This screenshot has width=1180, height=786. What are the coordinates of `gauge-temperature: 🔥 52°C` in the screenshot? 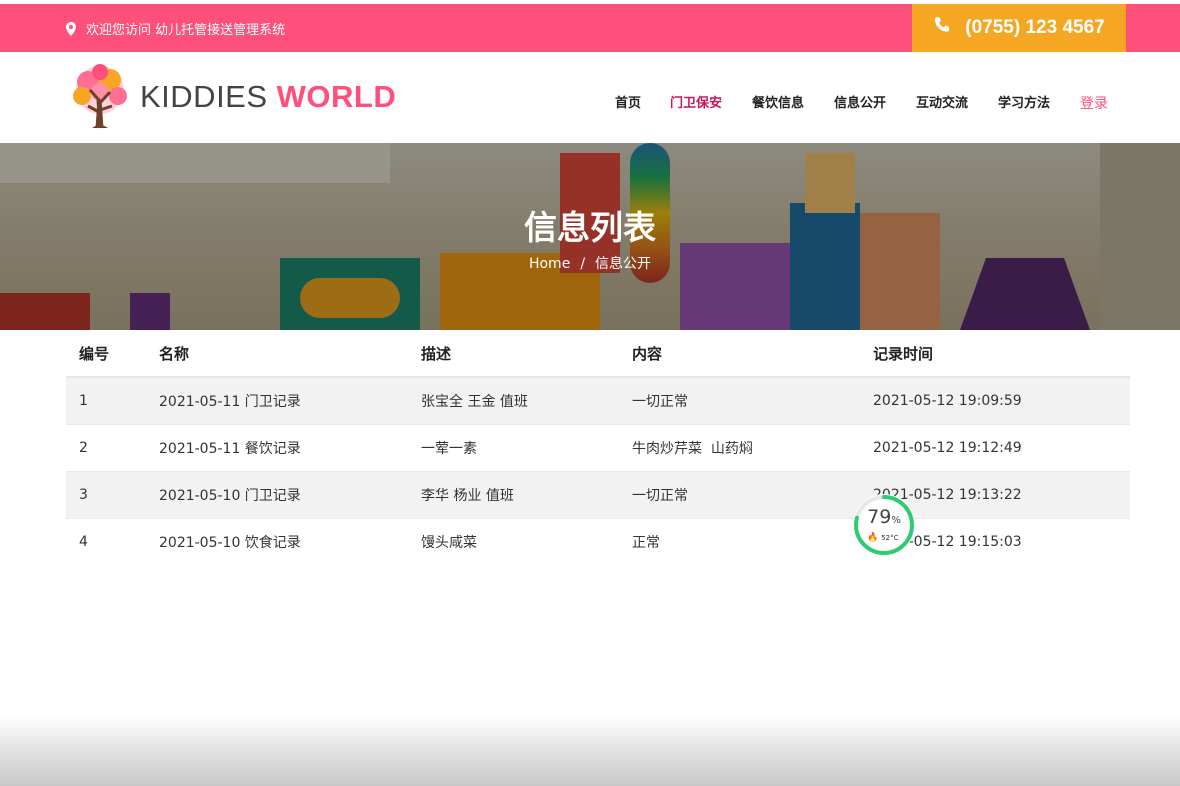 It's located at (883, 538).